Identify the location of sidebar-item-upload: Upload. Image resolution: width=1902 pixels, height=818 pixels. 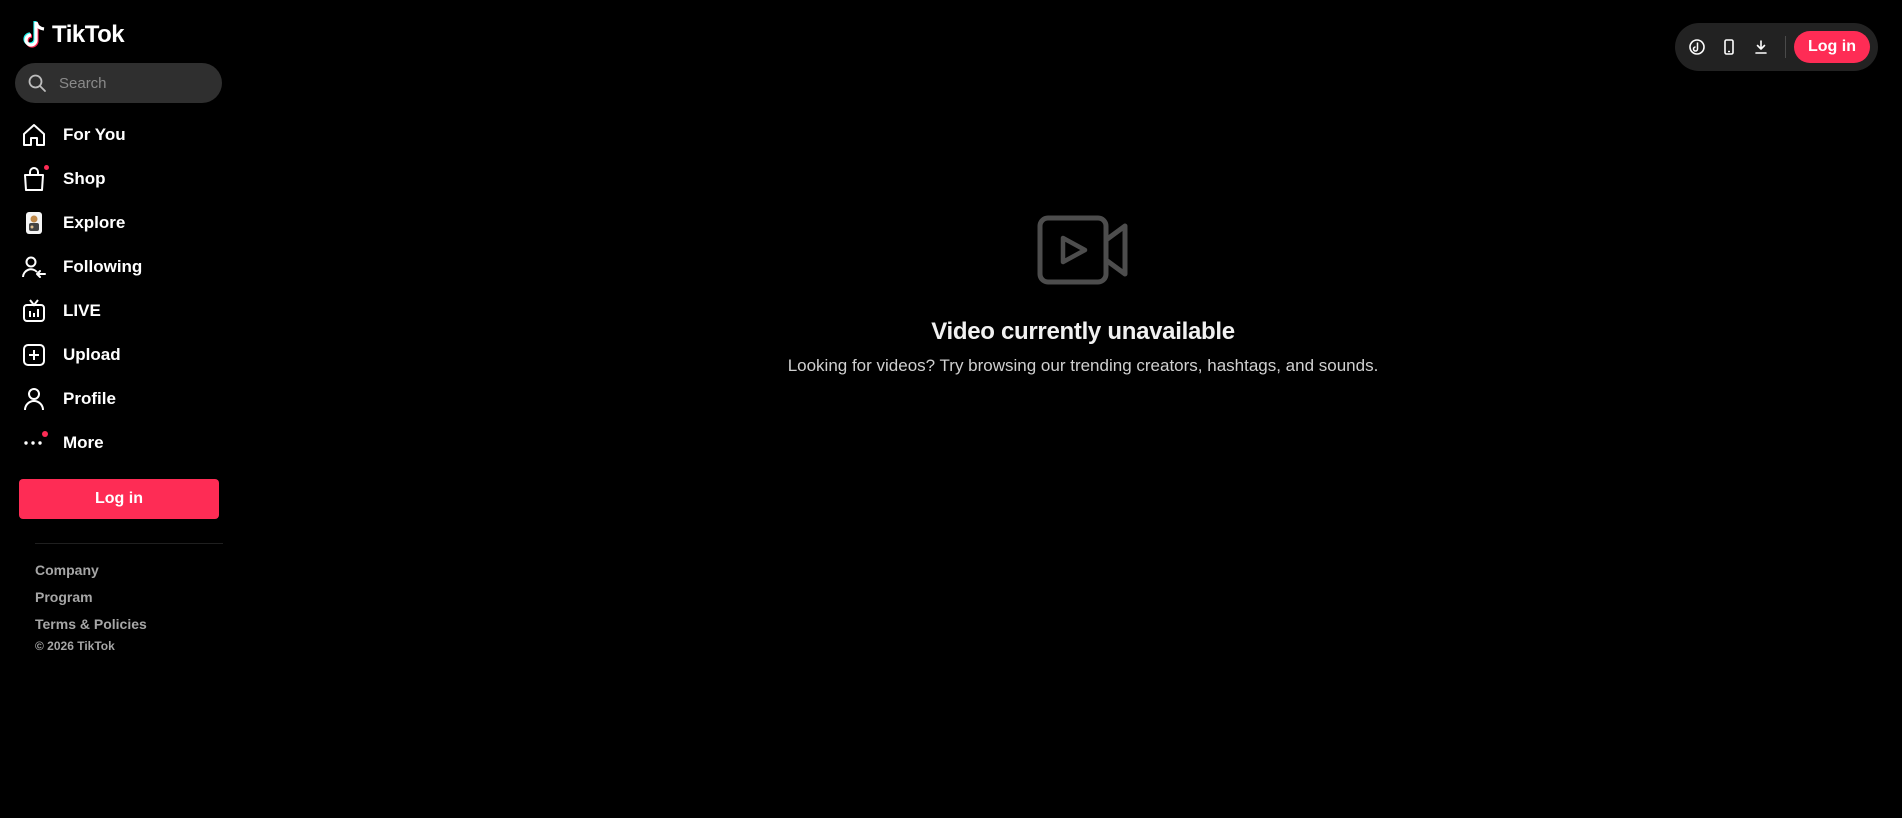
(122, 355).